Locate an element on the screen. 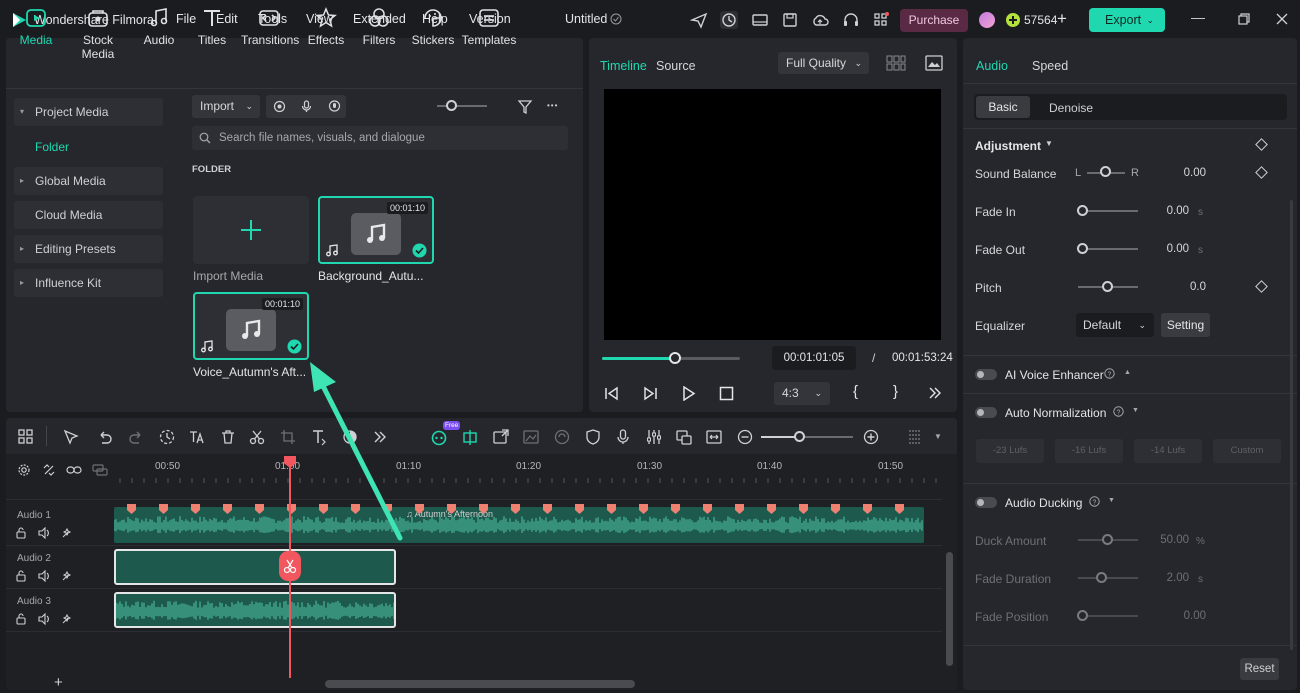 The width and height of the screenshot is (1300, 693). sound-balance-value: 0.00 is located at coordinates (1183, 173).